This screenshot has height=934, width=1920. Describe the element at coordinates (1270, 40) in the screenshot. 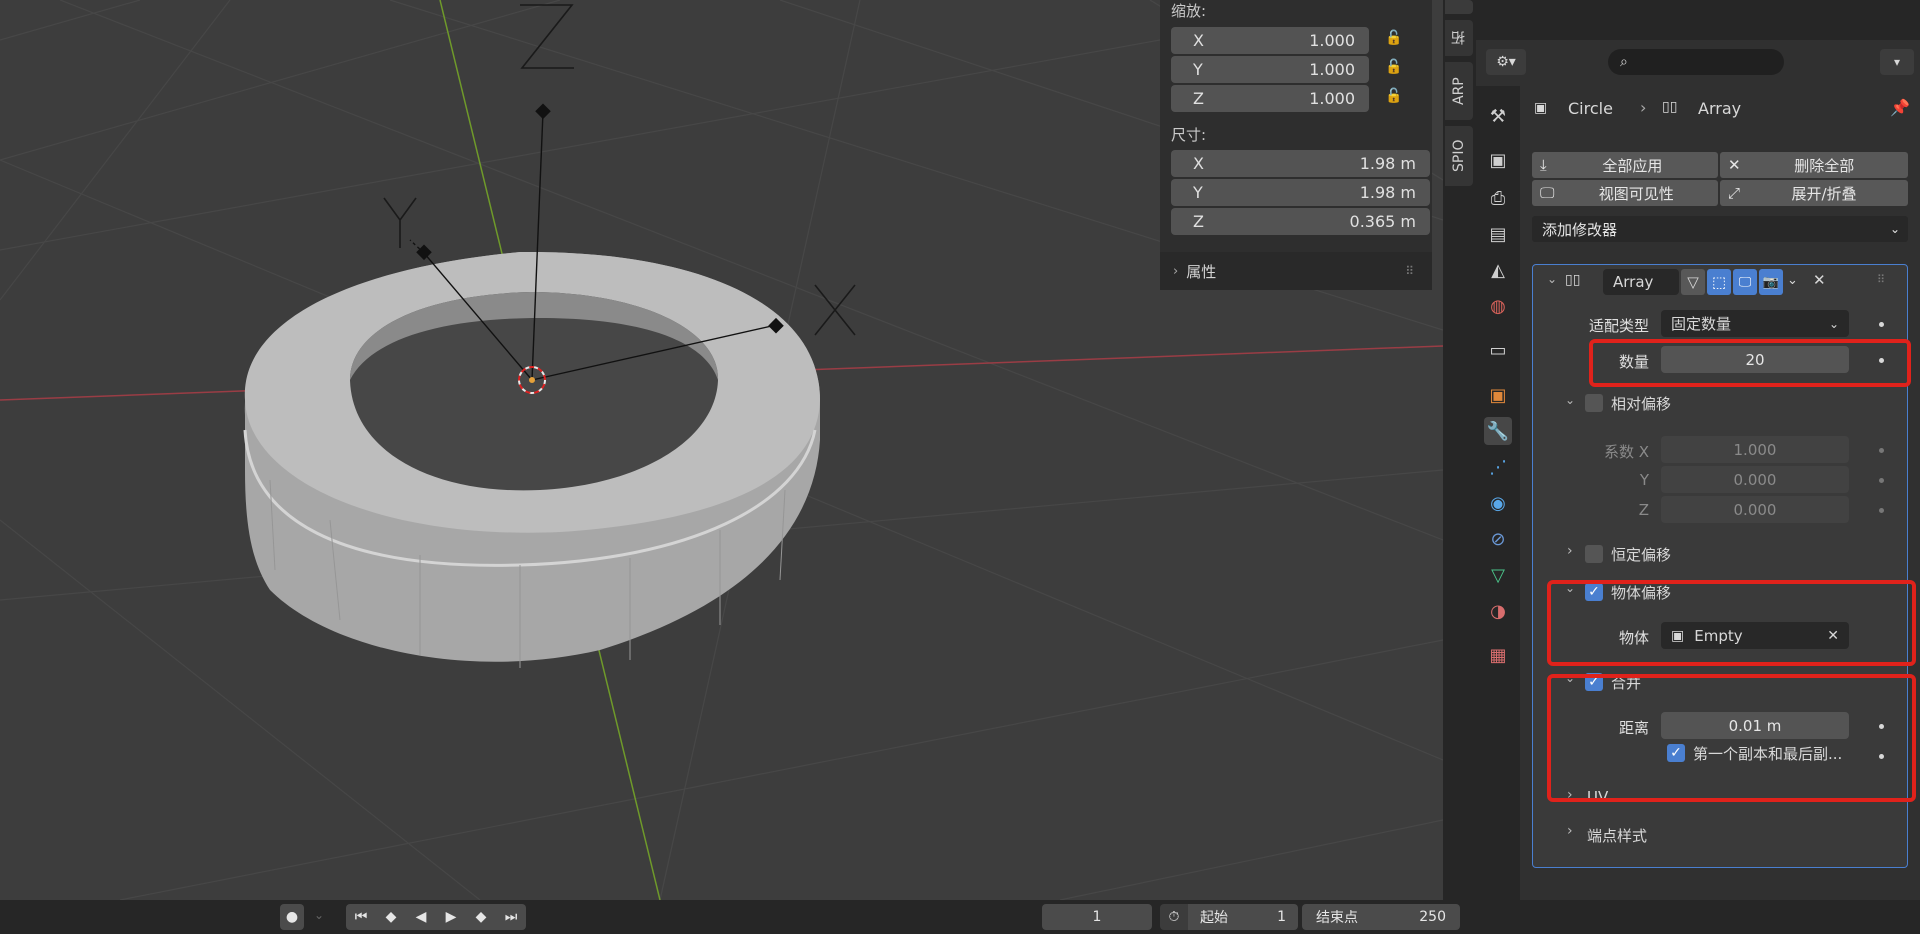

I see `scale-x-field: X 1.000` at that location.